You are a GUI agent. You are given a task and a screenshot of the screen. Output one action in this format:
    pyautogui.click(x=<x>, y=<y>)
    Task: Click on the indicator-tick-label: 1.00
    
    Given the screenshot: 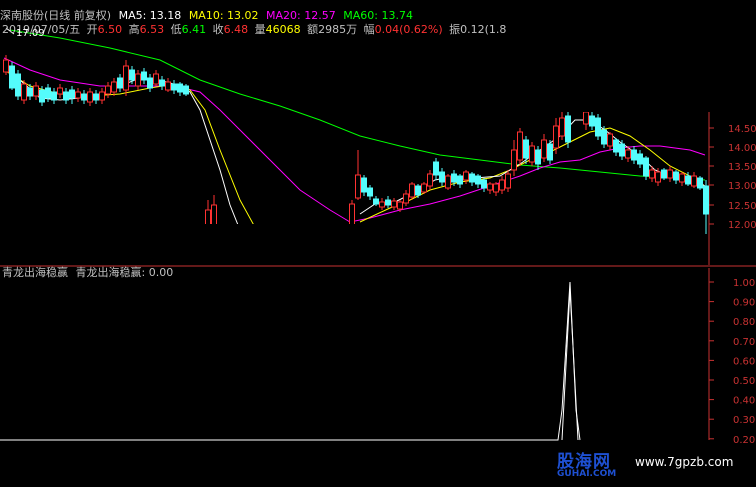 What is the action you would take?
    pyautogui.click(x=744, y=283)
    